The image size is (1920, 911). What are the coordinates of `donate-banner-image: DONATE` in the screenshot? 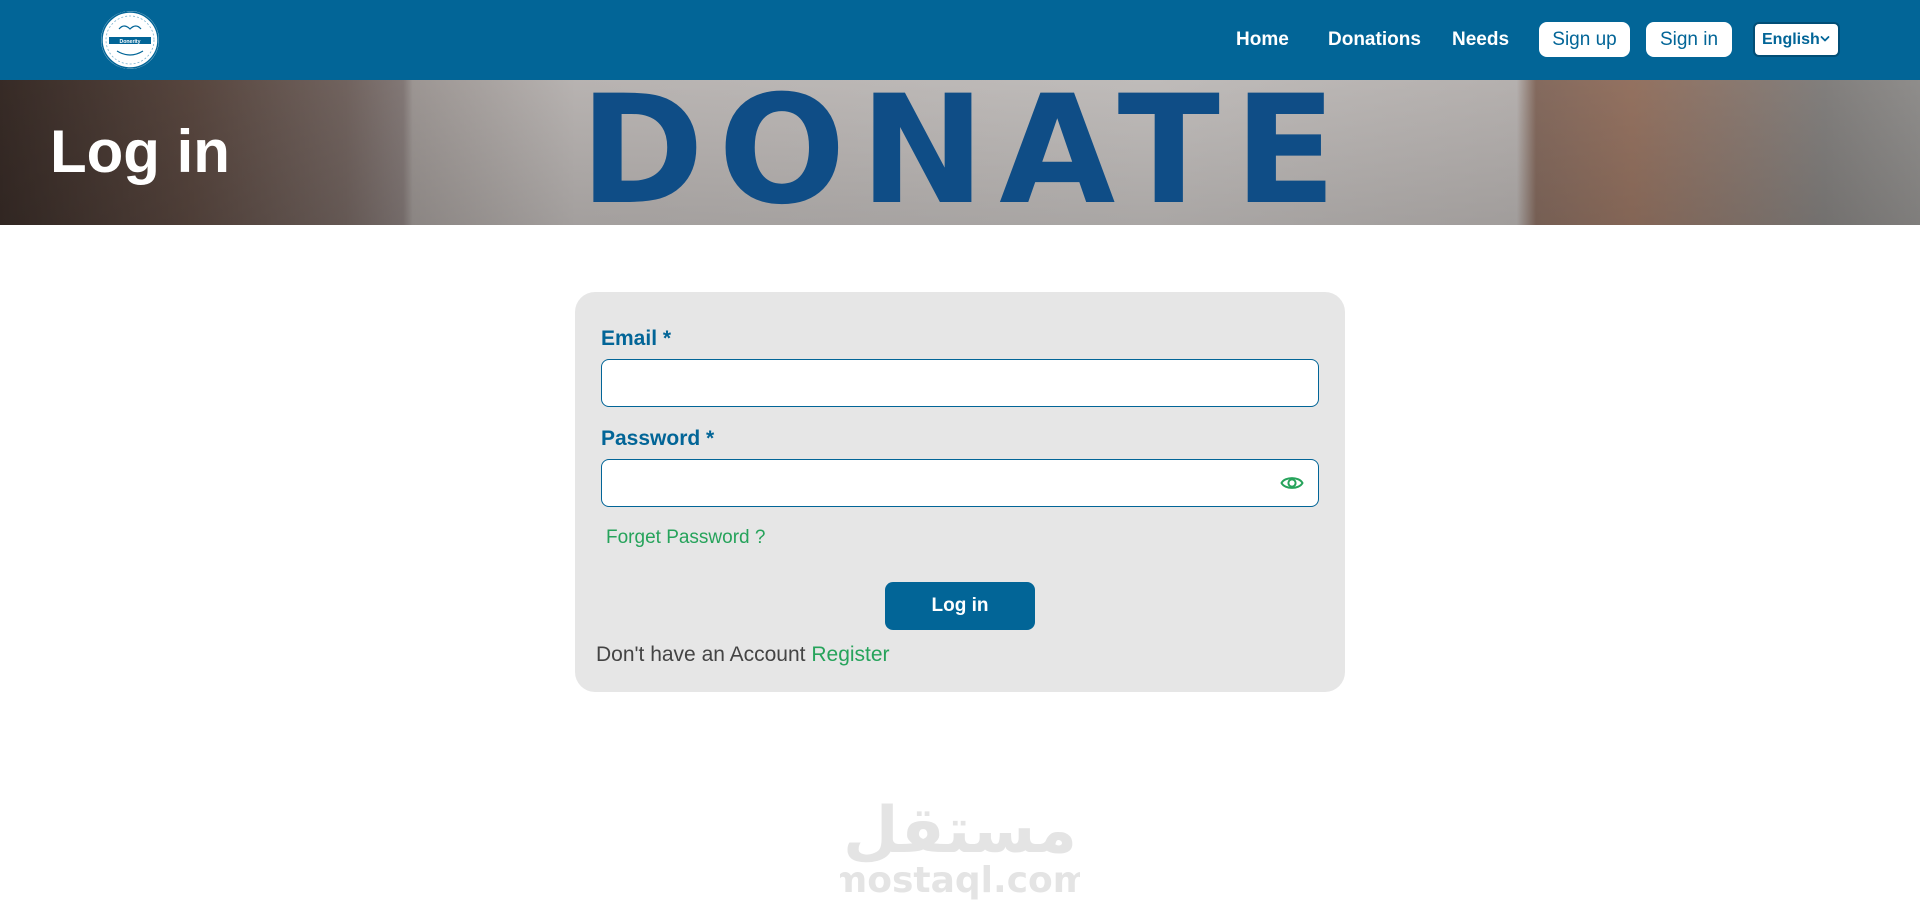 It's located at (965, 149).